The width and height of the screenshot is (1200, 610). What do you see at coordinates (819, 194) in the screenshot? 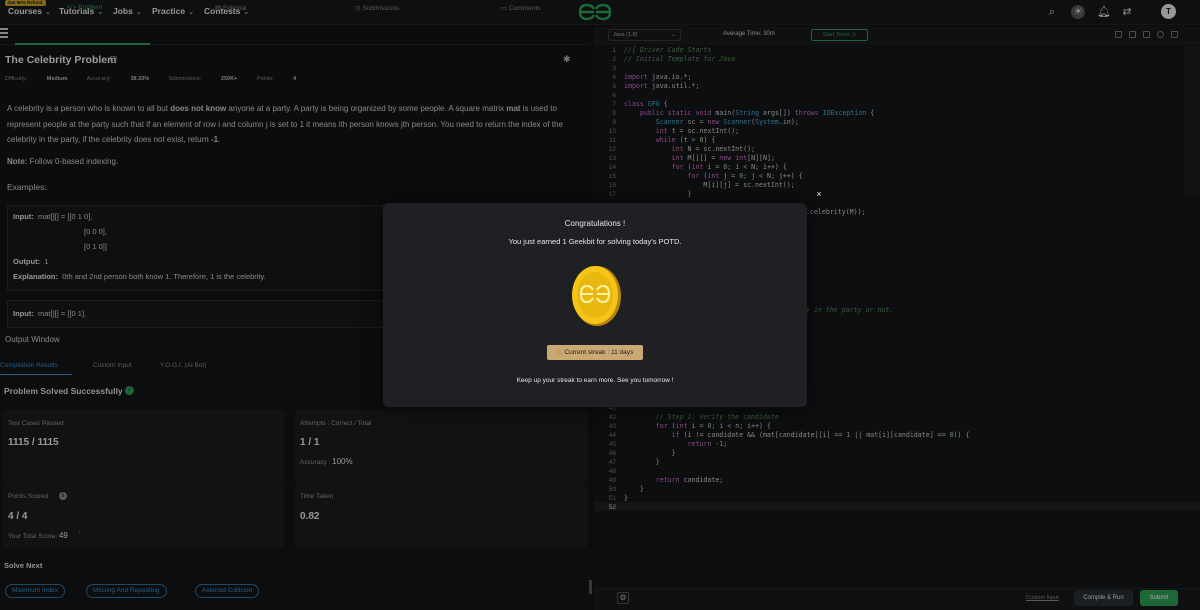
I see `close-icon: ×` at bounding box center [819, 194].